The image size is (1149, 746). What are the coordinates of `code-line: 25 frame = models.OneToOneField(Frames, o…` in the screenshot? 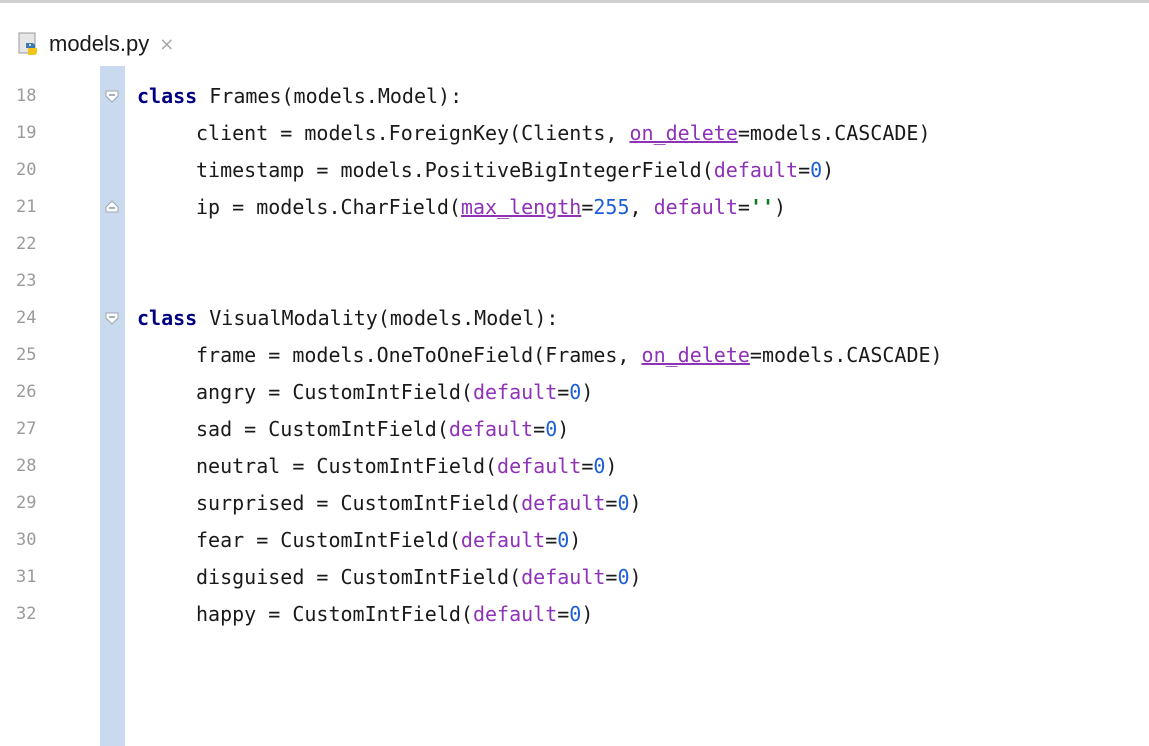 It's located at (574, 354).